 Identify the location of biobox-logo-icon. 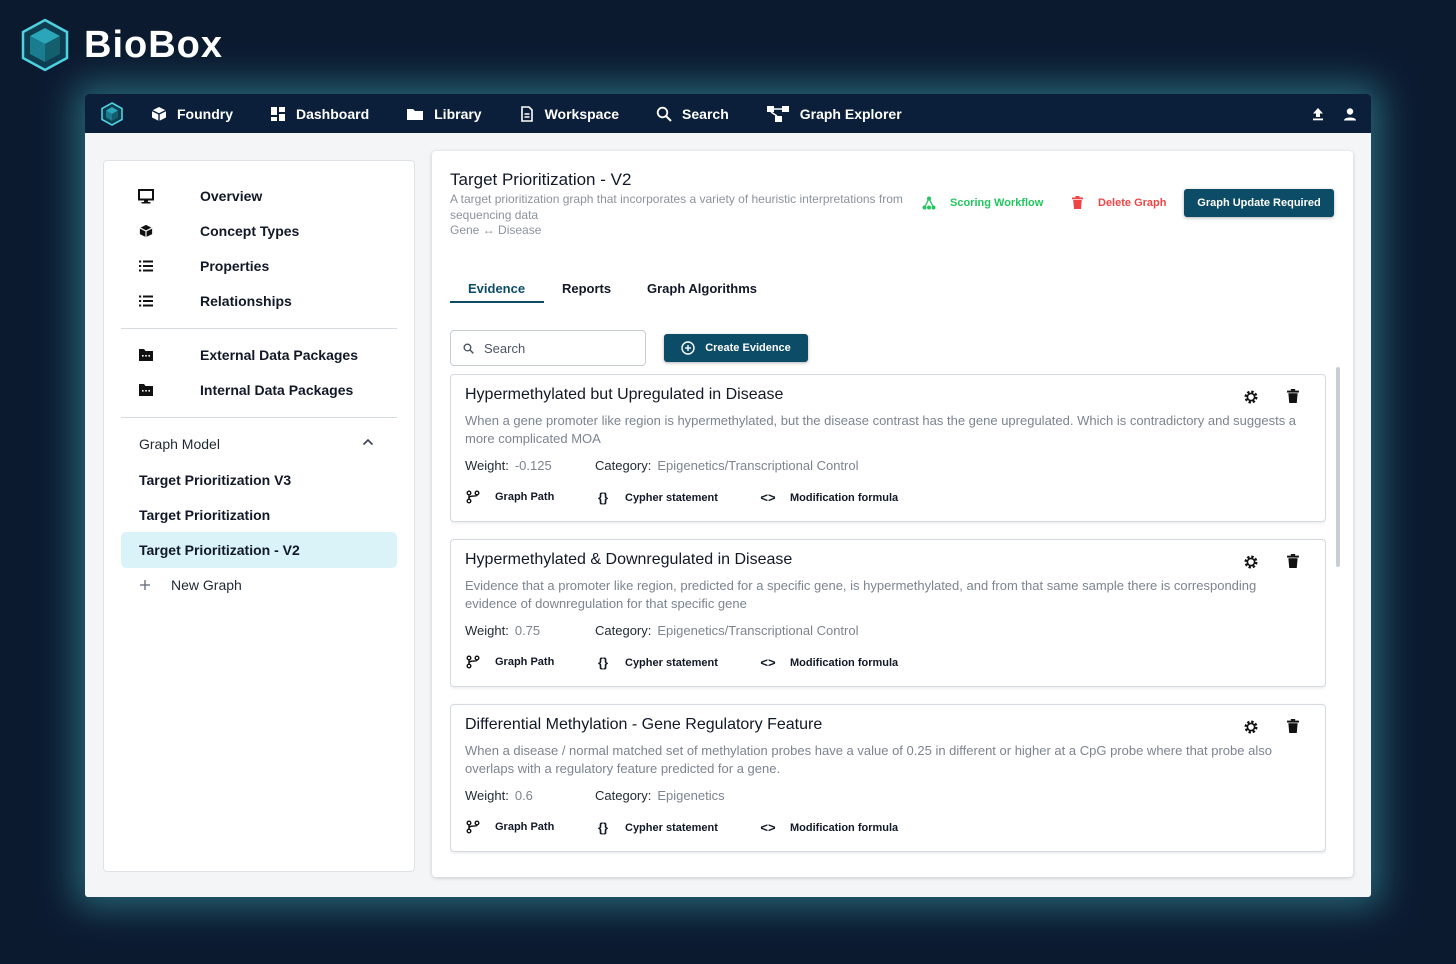
(45, 45).